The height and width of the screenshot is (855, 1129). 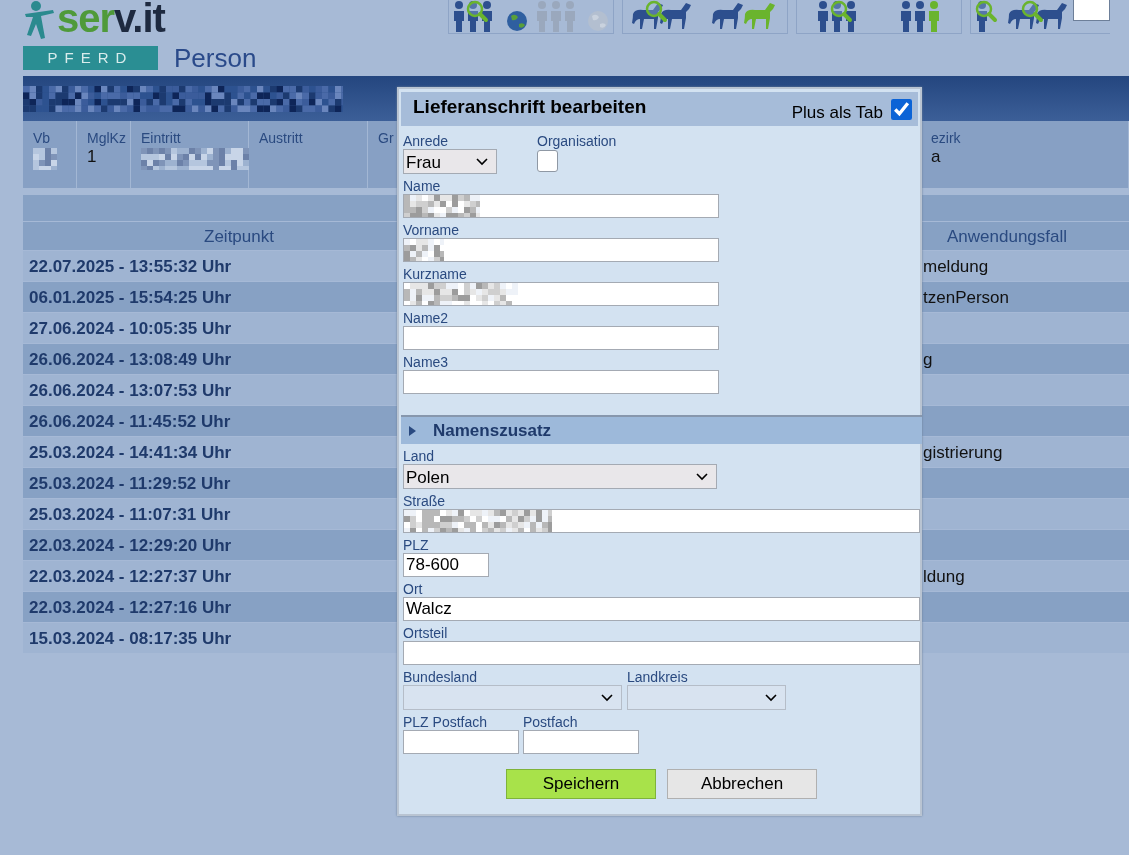 What do you see at coordinates (426, 318) in the screenshot?
I see `field-label: Name2` at bounding box center [426, 318].